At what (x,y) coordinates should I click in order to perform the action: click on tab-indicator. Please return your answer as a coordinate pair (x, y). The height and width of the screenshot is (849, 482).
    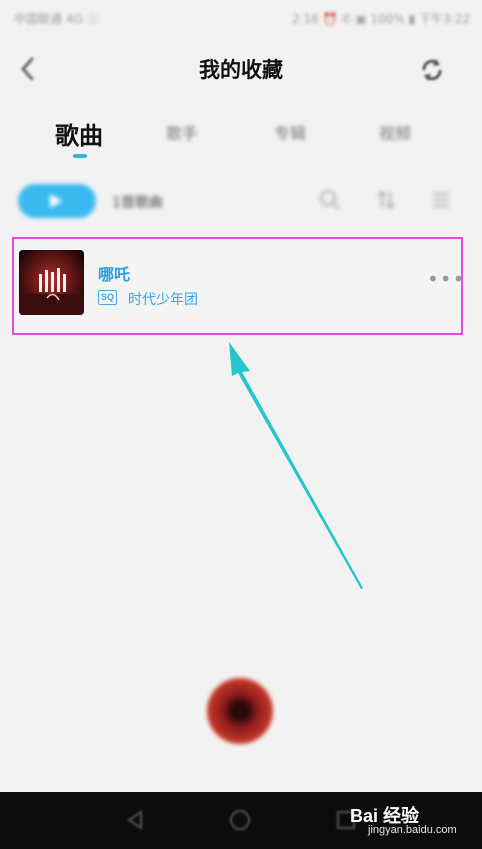
    Looking at the image, I should click on (80, 156).